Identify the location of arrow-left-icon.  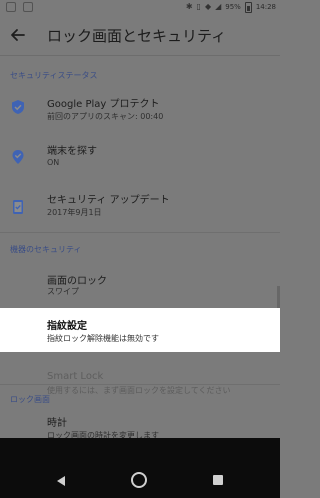
(18, 35).